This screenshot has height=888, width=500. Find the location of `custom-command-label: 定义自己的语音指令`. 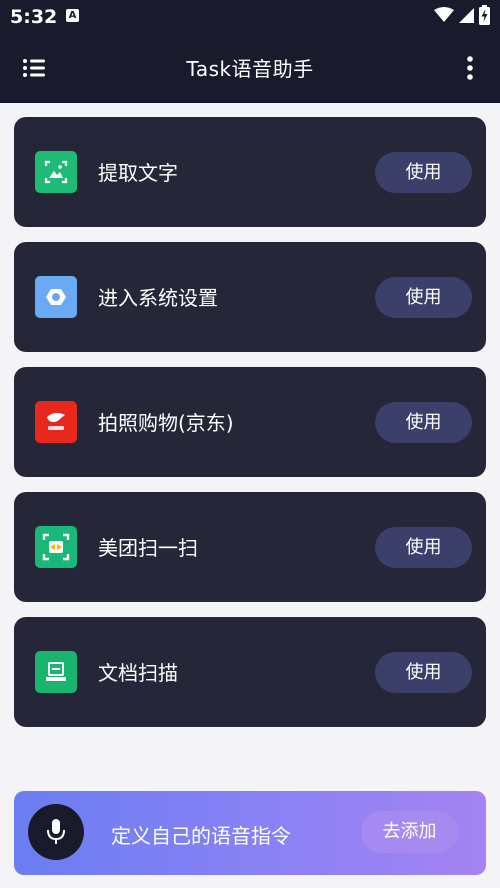

custom-command-label: 定义自己的语音指令 is located at coordinates (201, 836).